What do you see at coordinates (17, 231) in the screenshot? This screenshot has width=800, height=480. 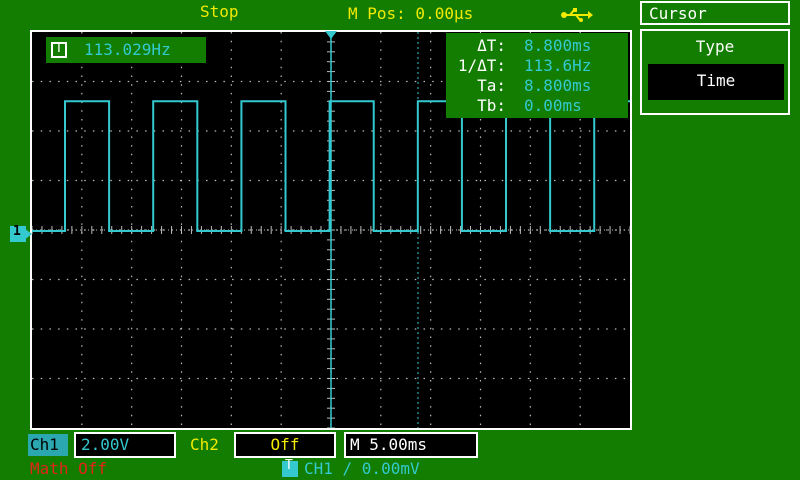 I see `channel1-marker-label: 1` at bounding box center [17, 231].